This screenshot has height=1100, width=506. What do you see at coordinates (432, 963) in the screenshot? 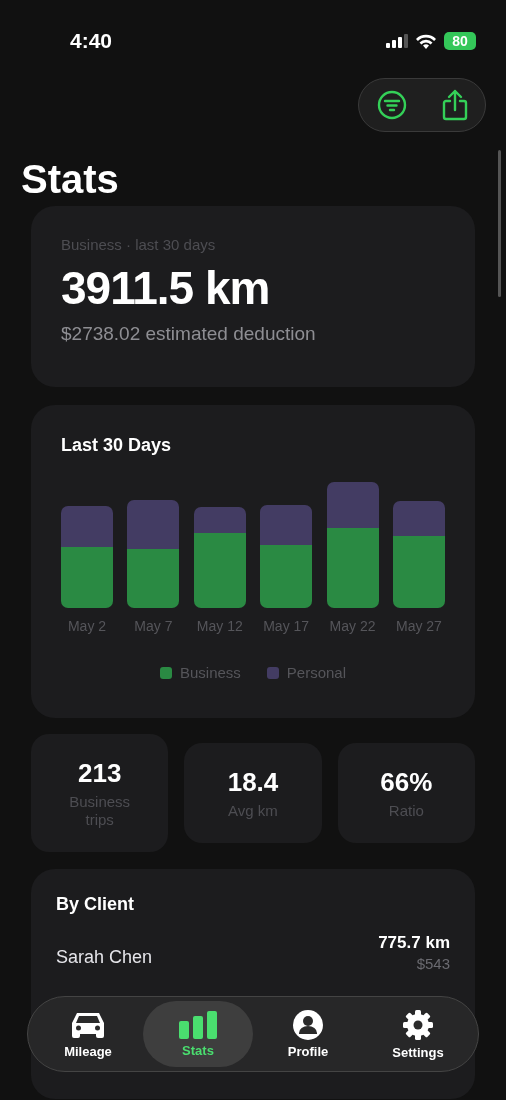
I see `client-amount: $543` at bounding box center [432, 963].